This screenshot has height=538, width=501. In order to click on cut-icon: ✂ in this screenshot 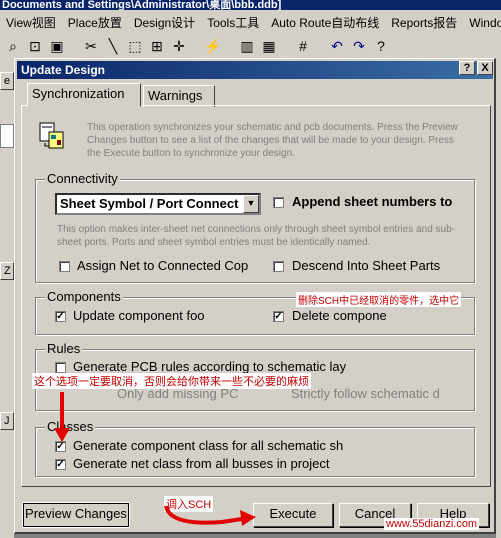, I will do `click(91, 46)`.